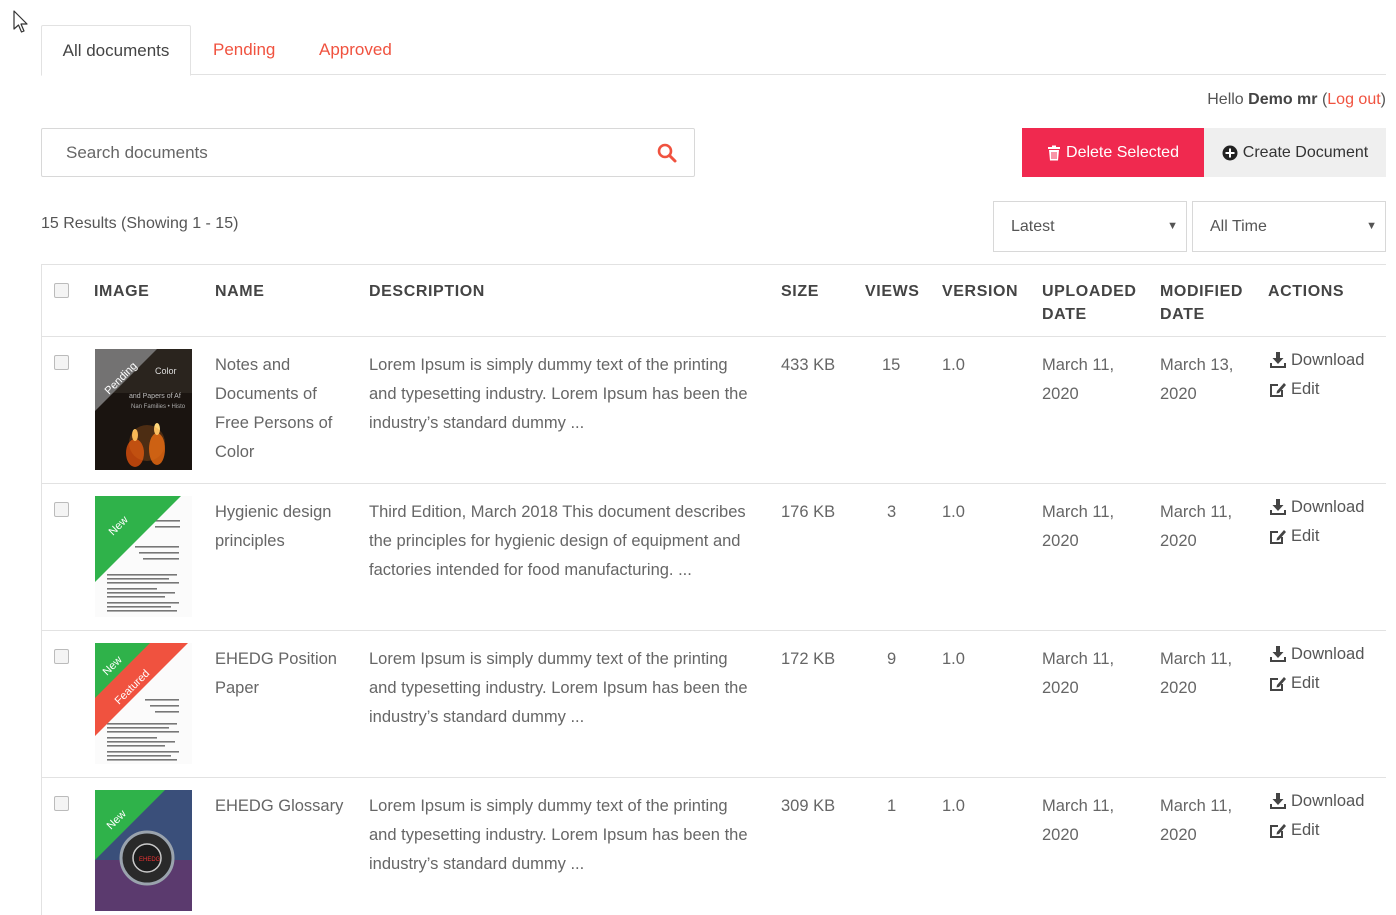  I want to click on header-description: DESCRIPTION, so click(427, 291).